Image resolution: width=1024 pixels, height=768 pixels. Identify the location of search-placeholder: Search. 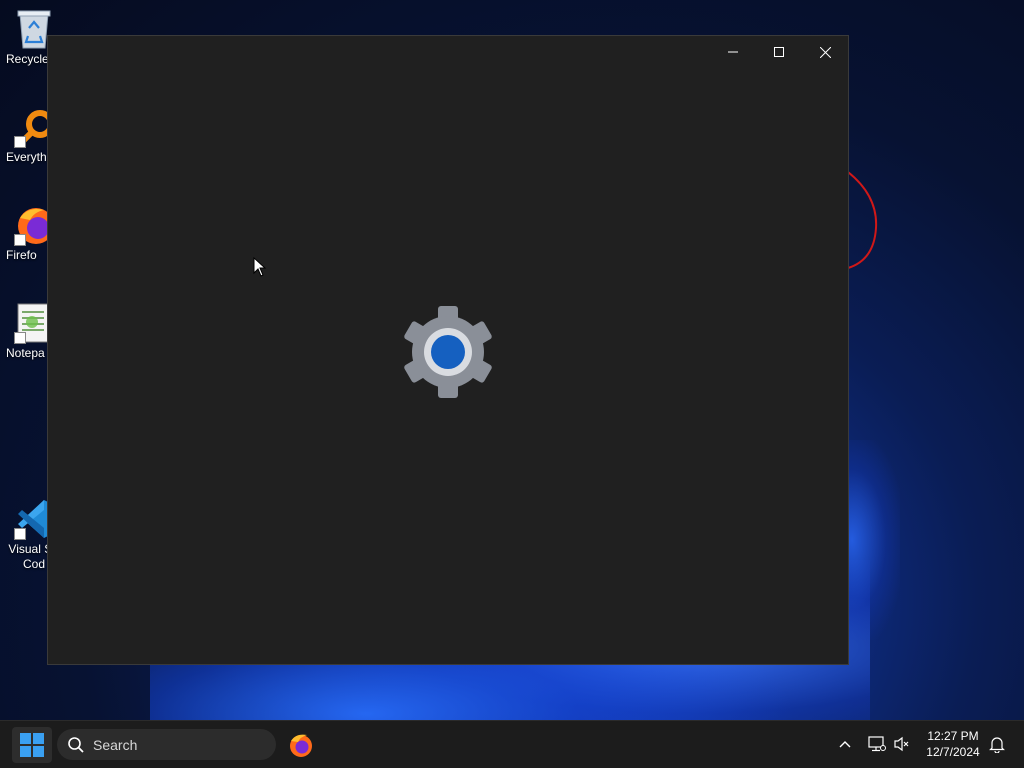
(115, 744).